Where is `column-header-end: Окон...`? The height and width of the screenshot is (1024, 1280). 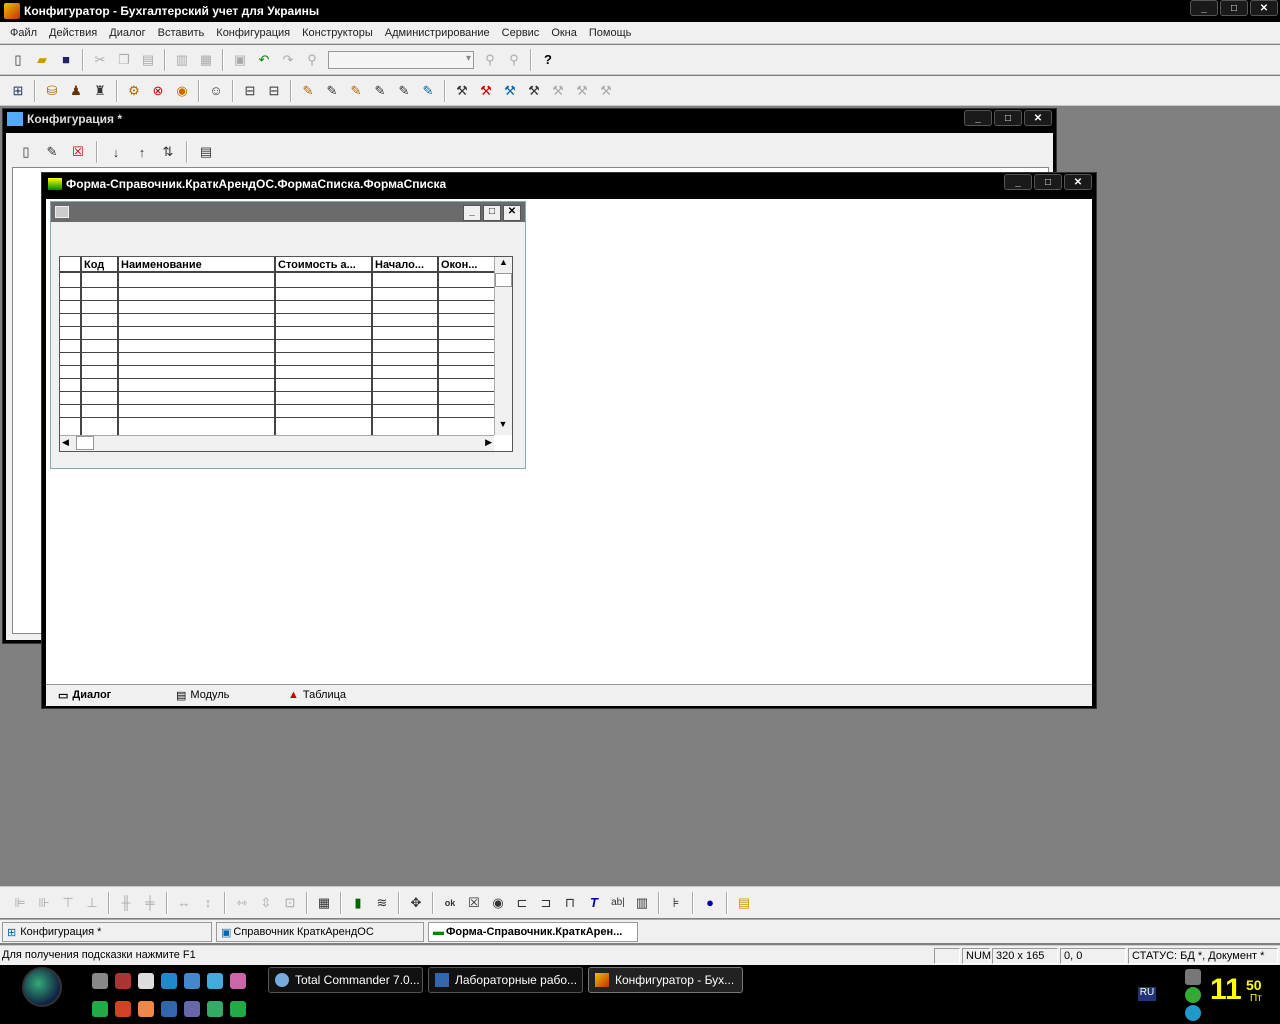 column-header-end: Окон... is located at coordinates (467, 265).